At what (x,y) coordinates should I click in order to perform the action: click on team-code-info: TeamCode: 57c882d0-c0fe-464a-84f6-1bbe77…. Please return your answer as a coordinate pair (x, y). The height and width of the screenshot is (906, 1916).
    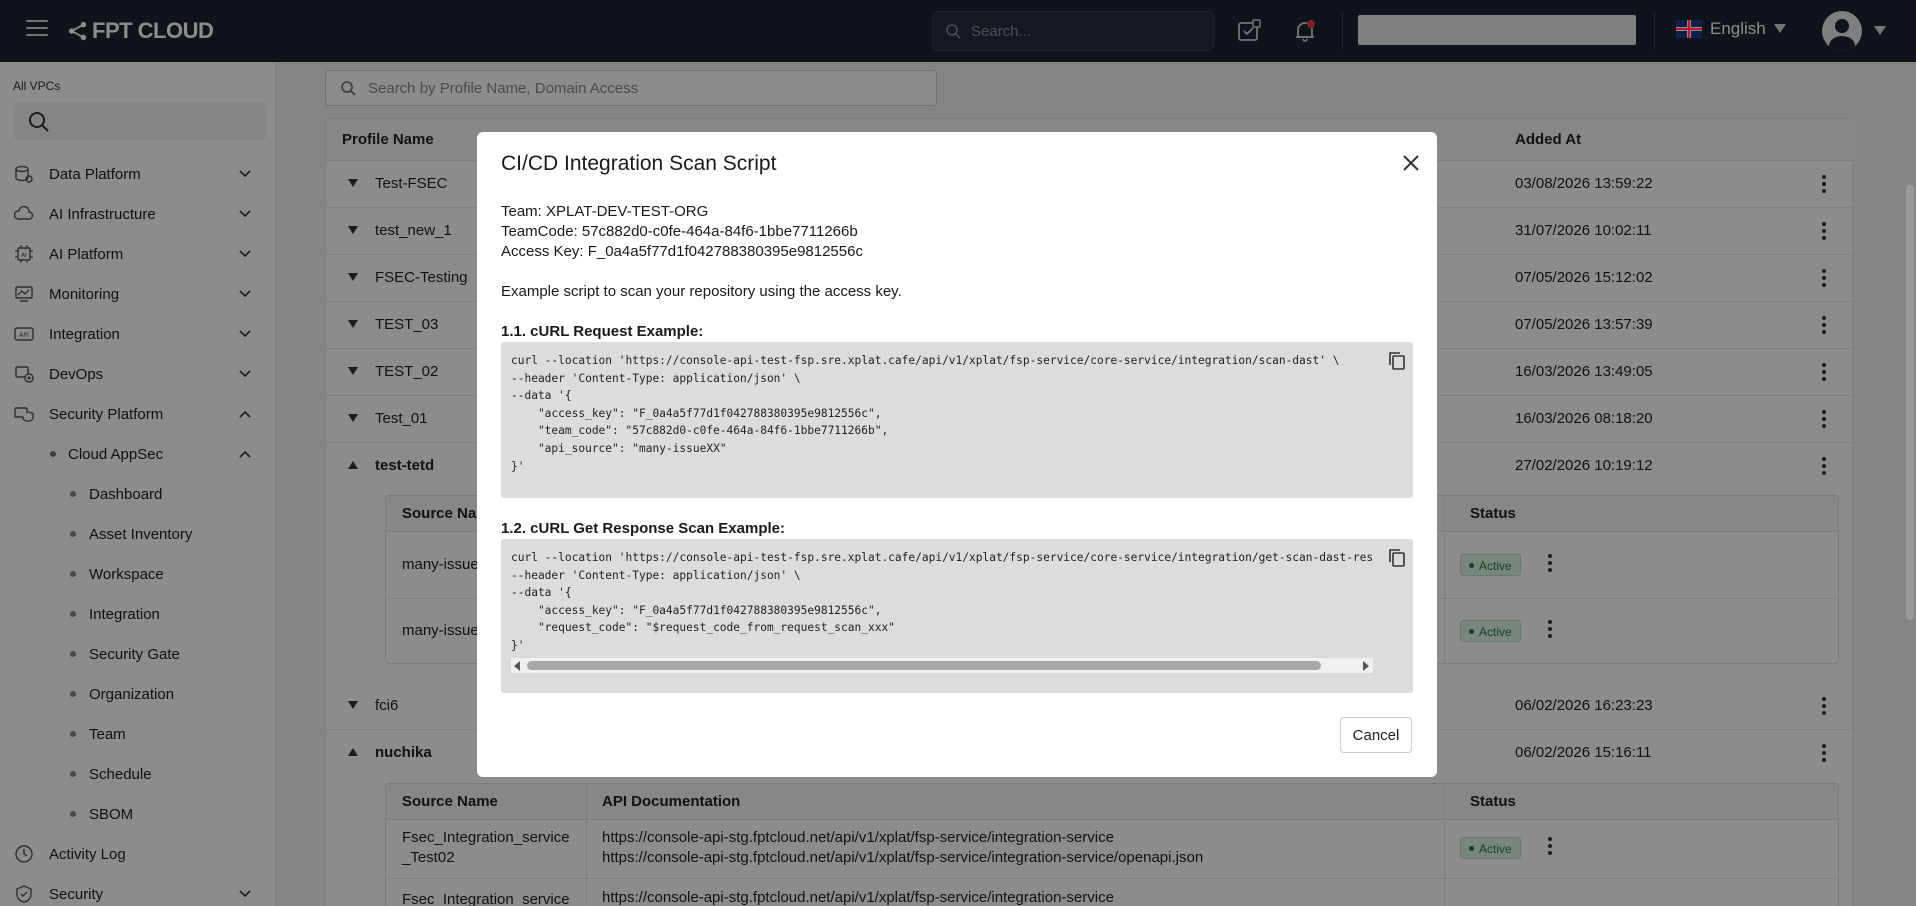
    Looking at the image, I should click on (679, 231).